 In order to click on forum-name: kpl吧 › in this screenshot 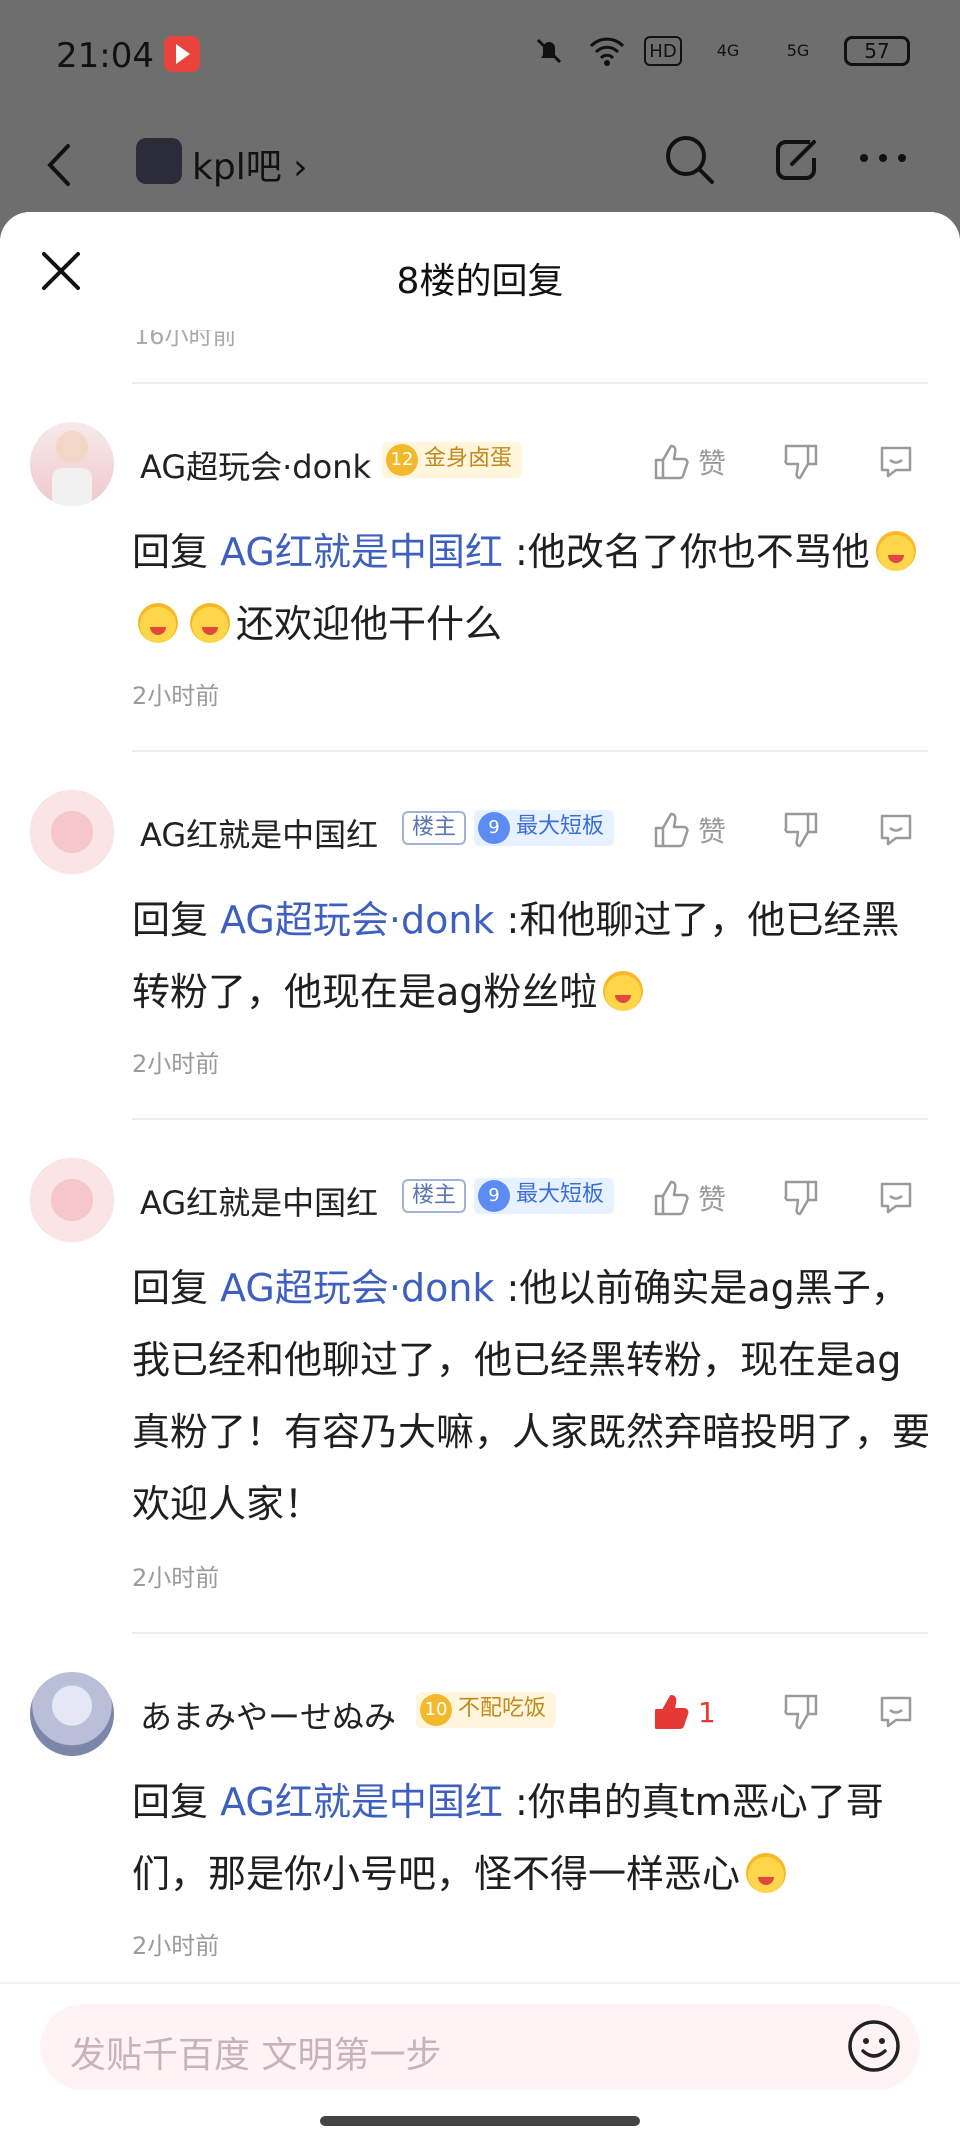, I will do `click(250, 164)`.